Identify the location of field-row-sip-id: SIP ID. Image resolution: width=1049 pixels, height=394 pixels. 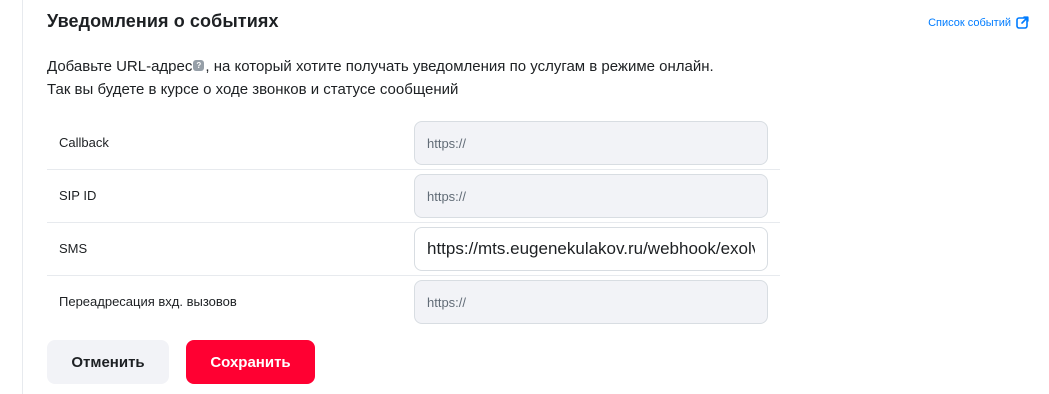
(413, 196).